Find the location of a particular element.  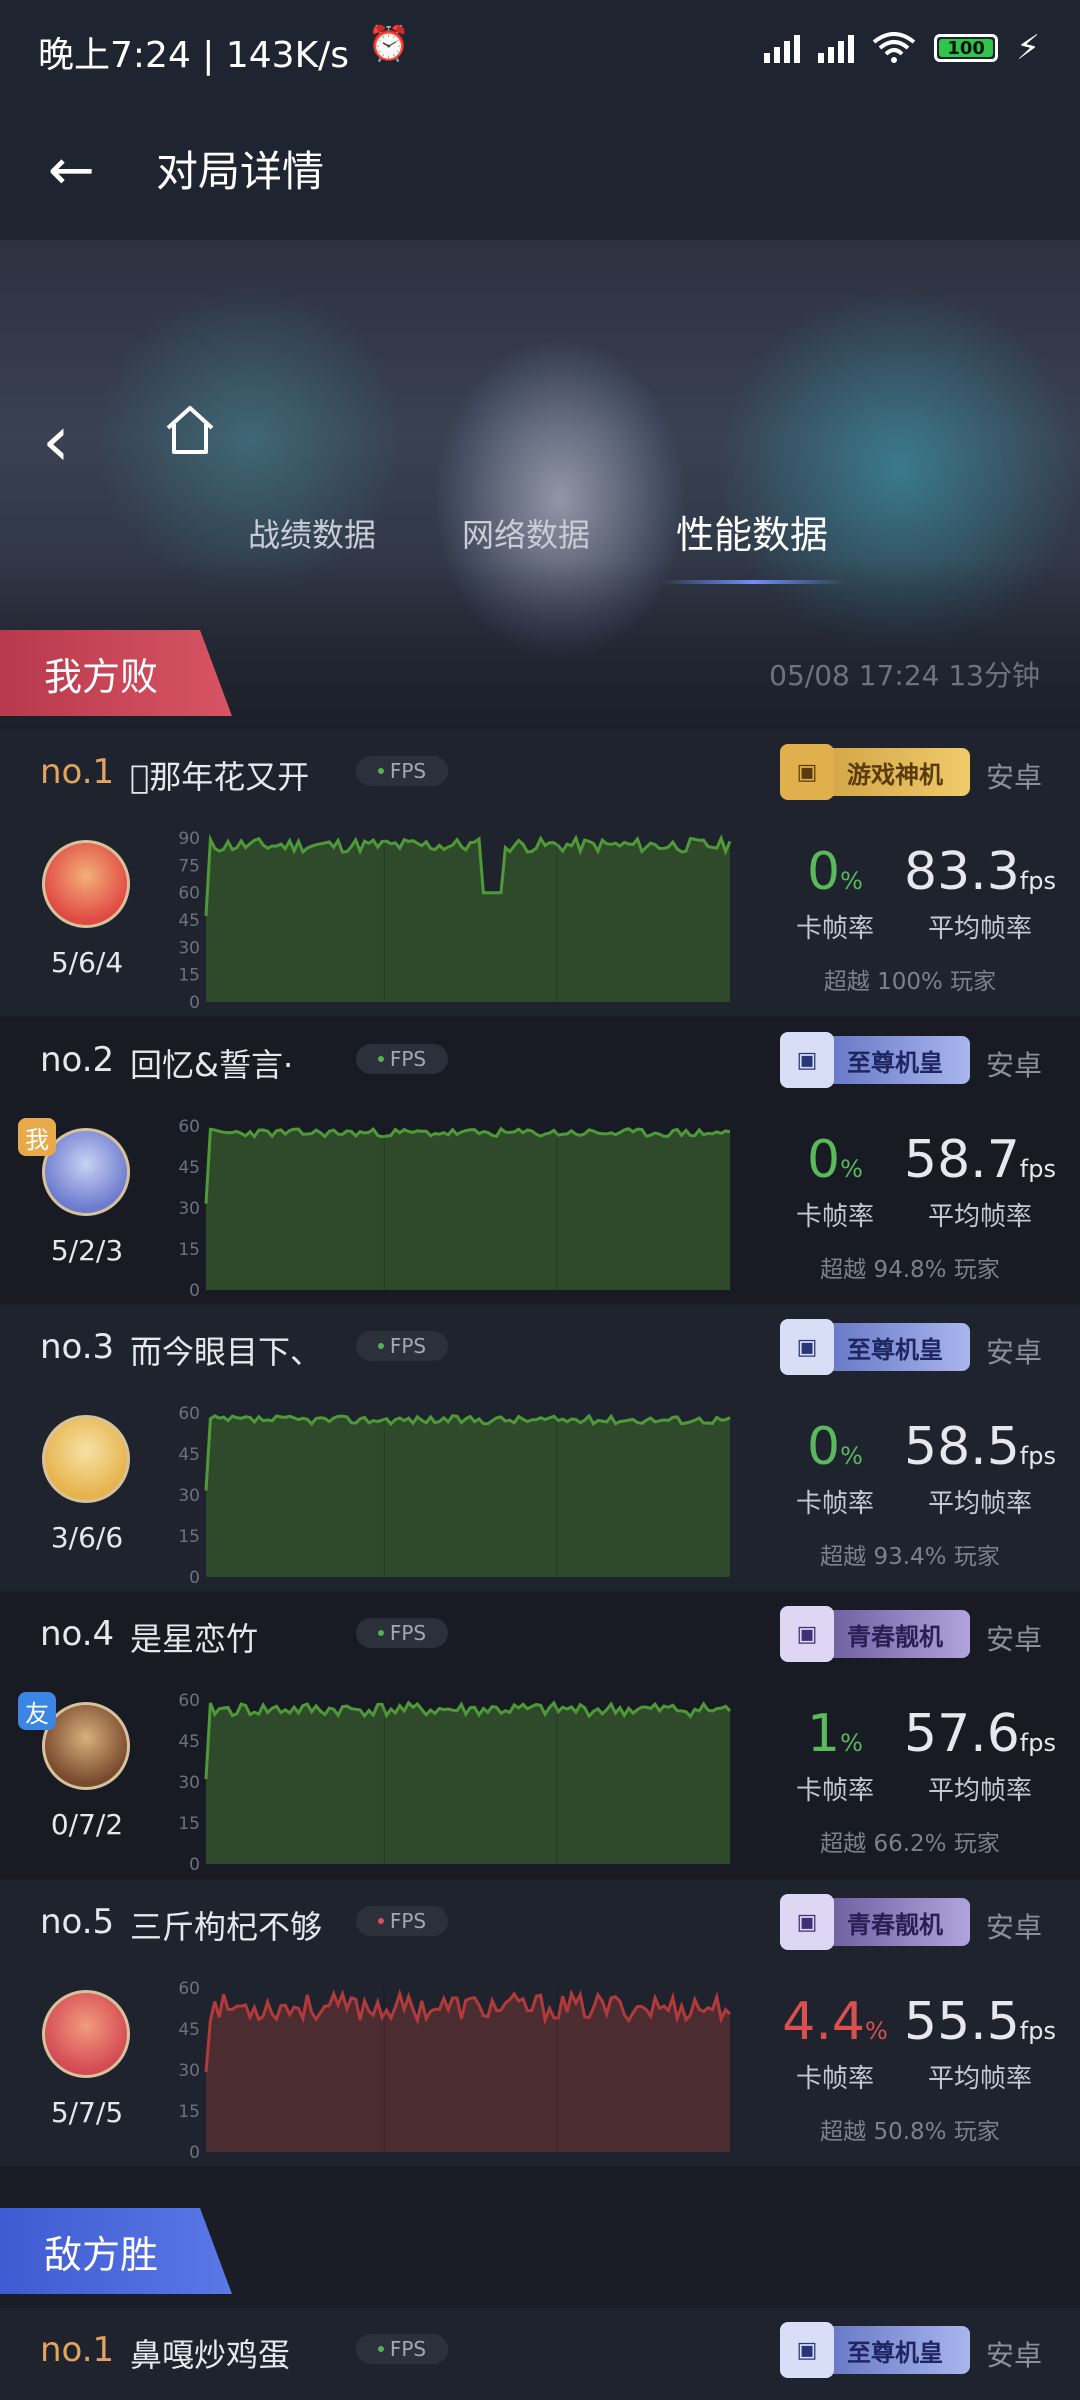

avg-fps-value: 57.6 is located at coordinates (962, 1734).